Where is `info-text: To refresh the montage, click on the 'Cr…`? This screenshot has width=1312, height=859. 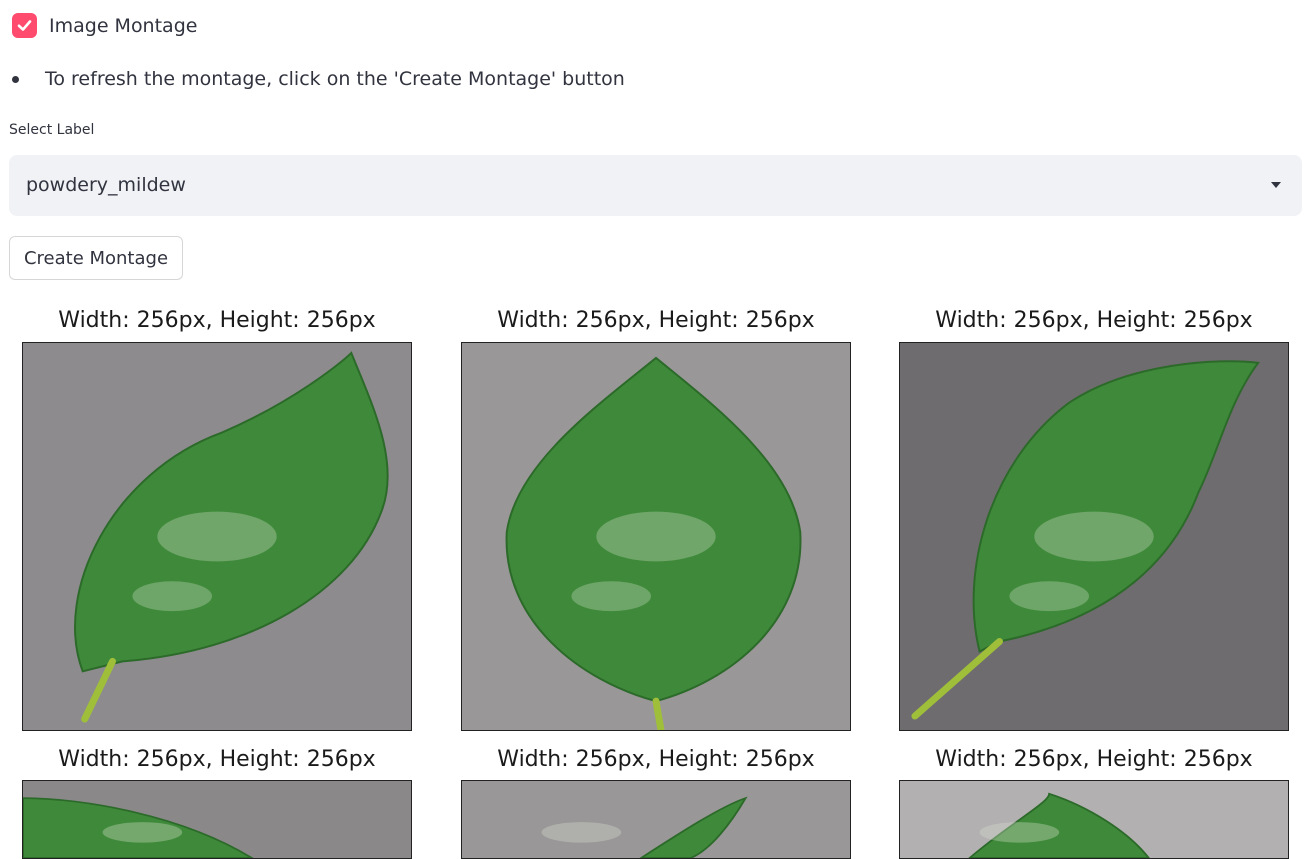
info-text: To refresh the montage, click on the 'Cr… is located at coordinates (335, 79).